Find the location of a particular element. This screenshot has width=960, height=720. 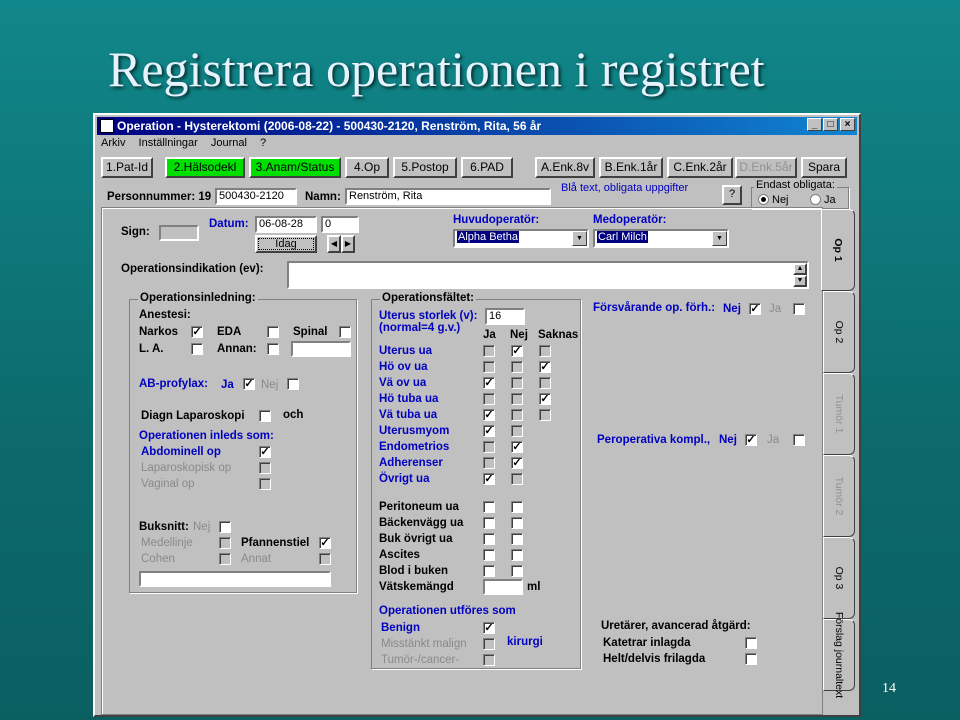

scroll-down-icon: ▼ is located at coordinates (800, 281).